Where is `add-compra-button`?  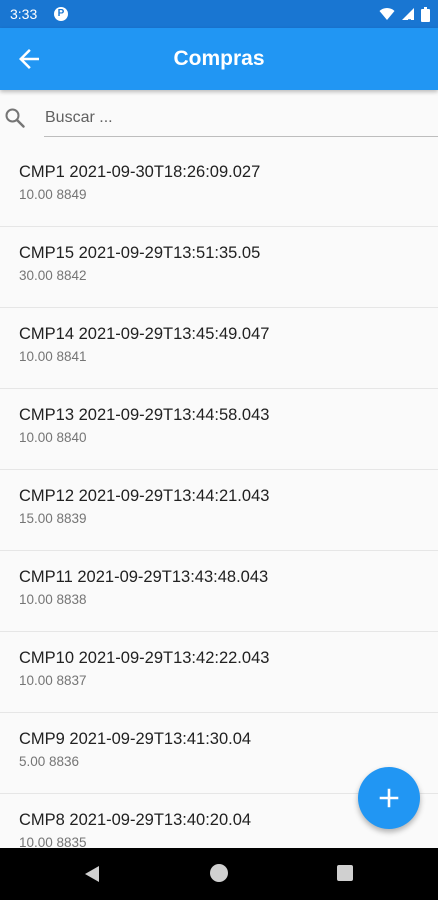
add-compra-button is located at coordinates (389, 798).